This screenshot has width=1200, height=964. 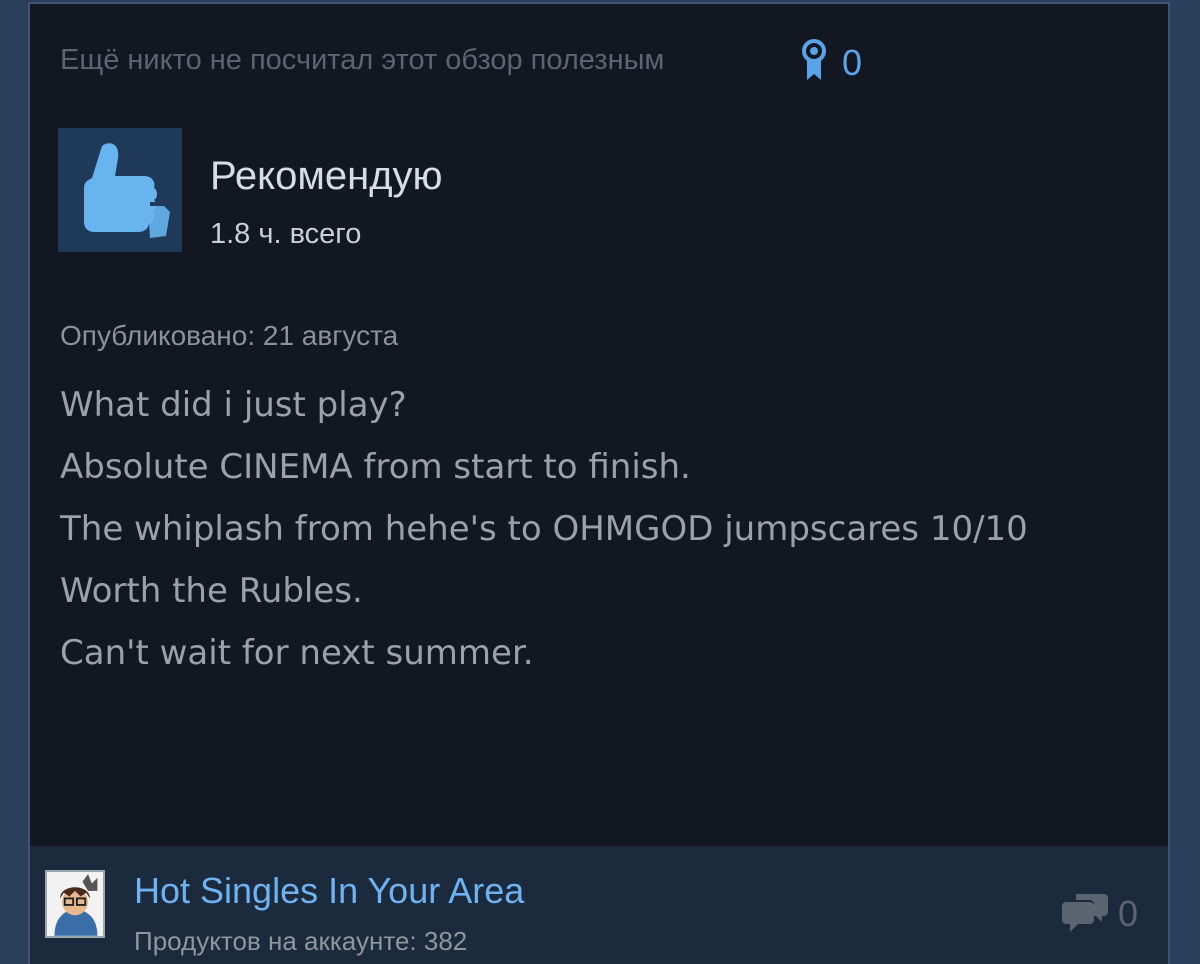 What do you see at coordinates (1085, 913) in the screenshot?
I see `comment-bubbles-icon` at bounding box center [1085, 913].